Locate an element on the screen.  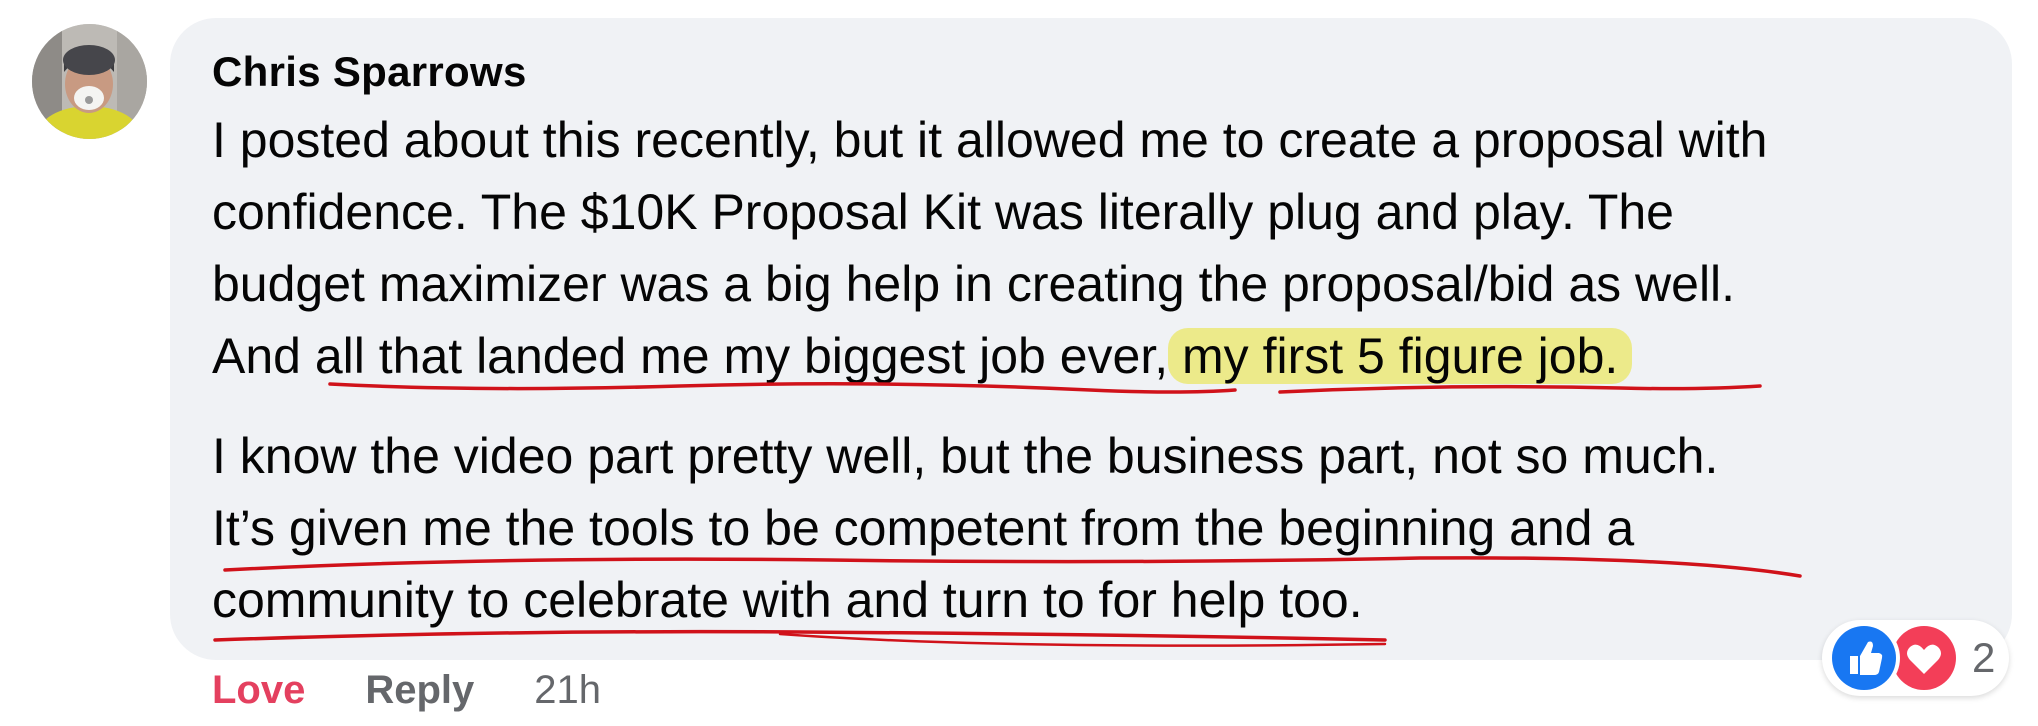
like-icon is located at coordinates (1864, 658).